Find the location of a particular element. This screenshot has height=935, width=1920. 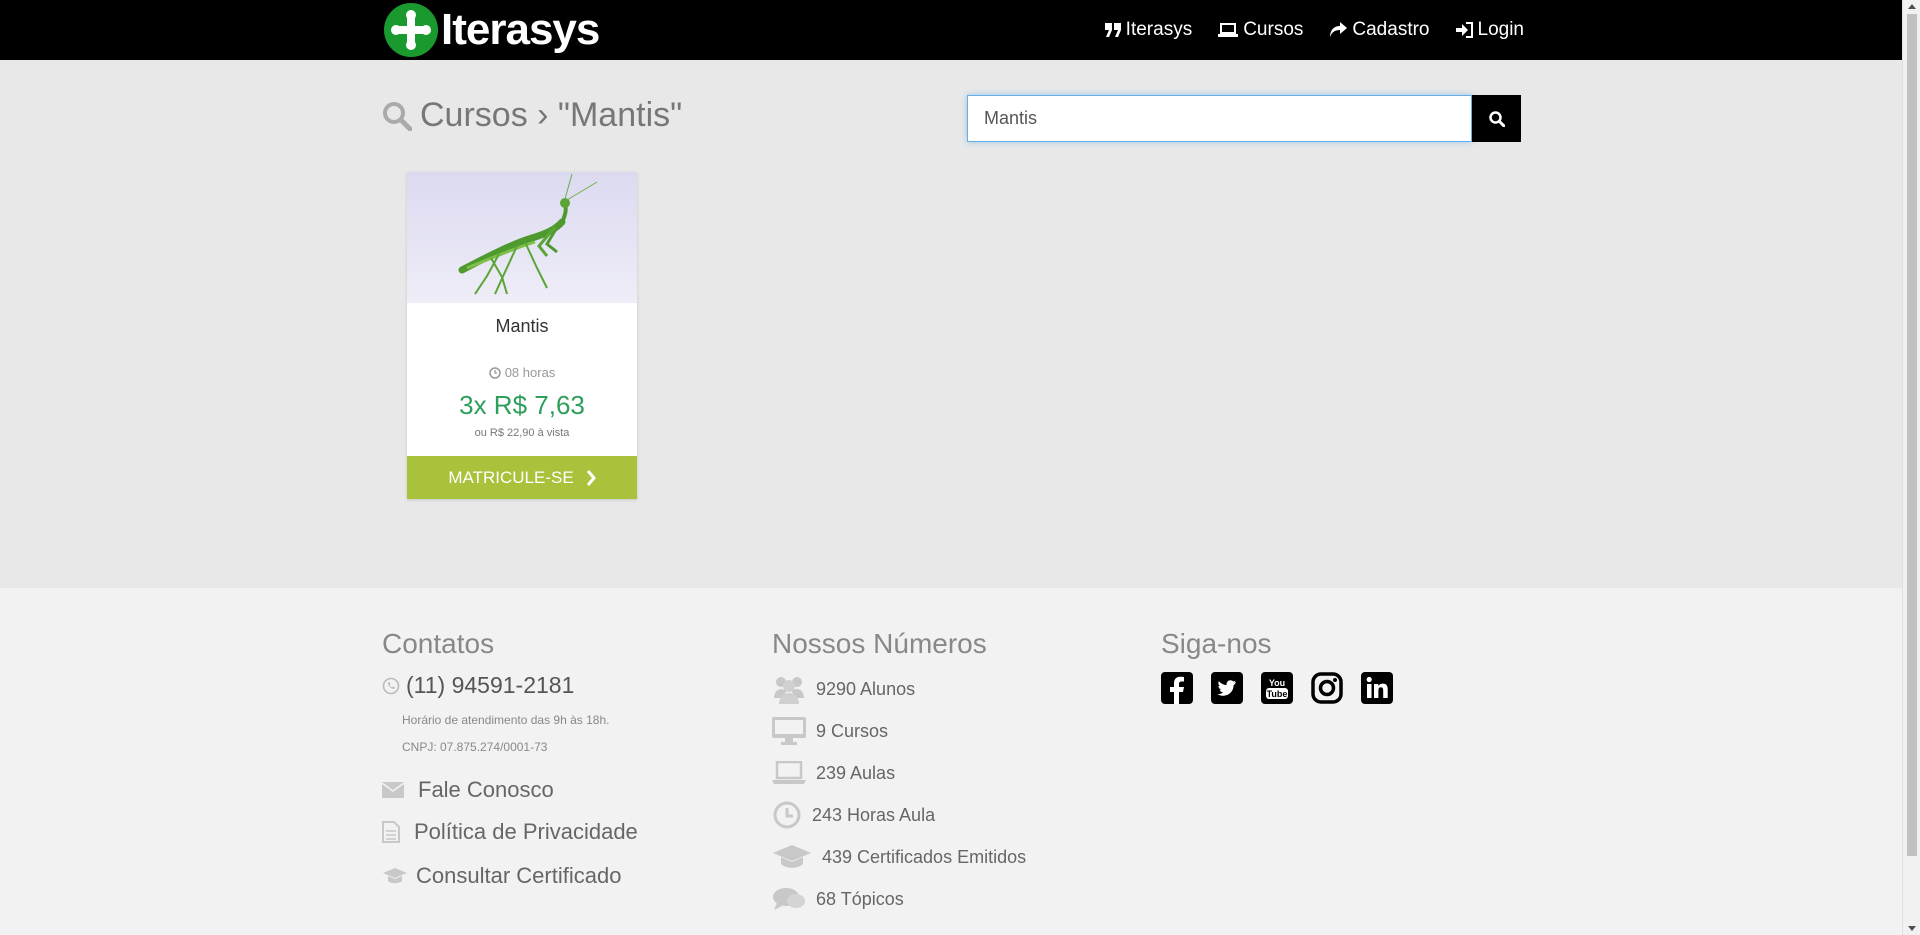

course-price: 3x R$ 7,63 is located at coordinates (522, 405).